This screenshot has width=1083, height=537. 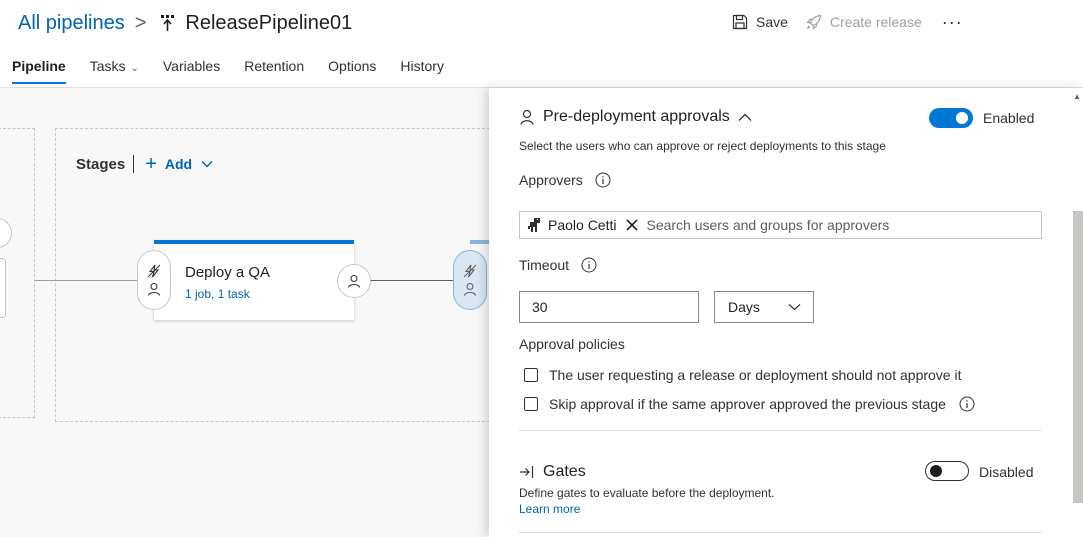 I want to click on pre-deployment-conditions-button, so click(x=154, y=280).